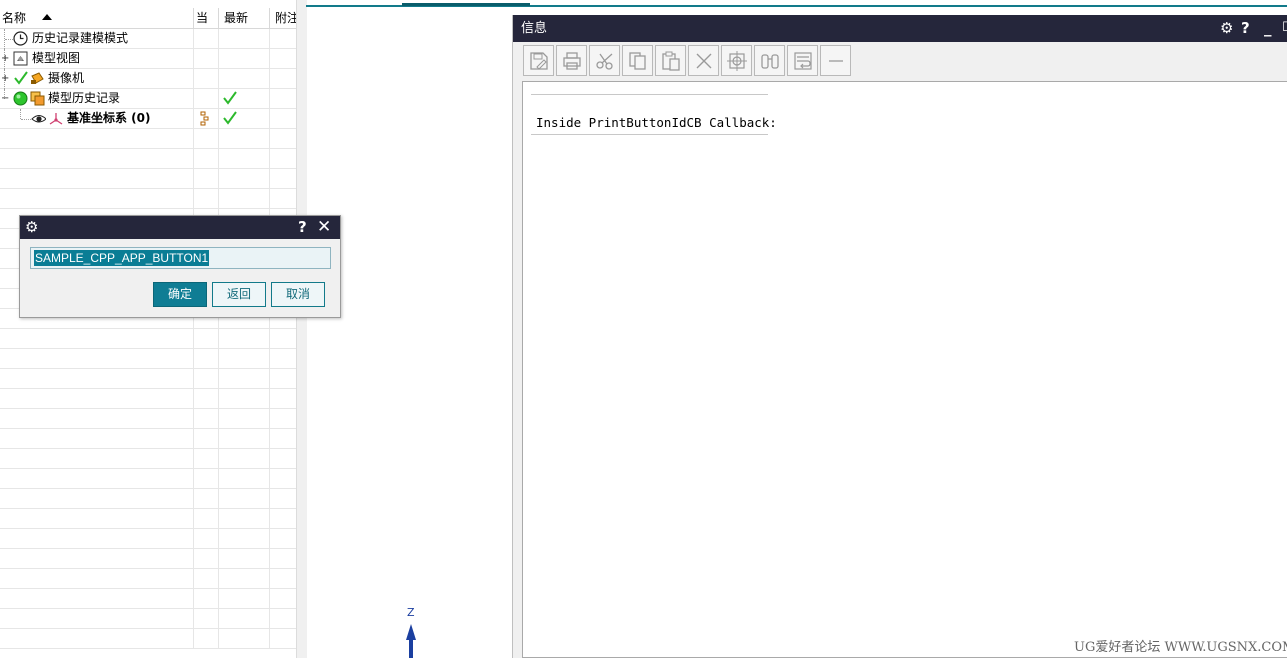  I want to click on delete-button, so click(703, 60).